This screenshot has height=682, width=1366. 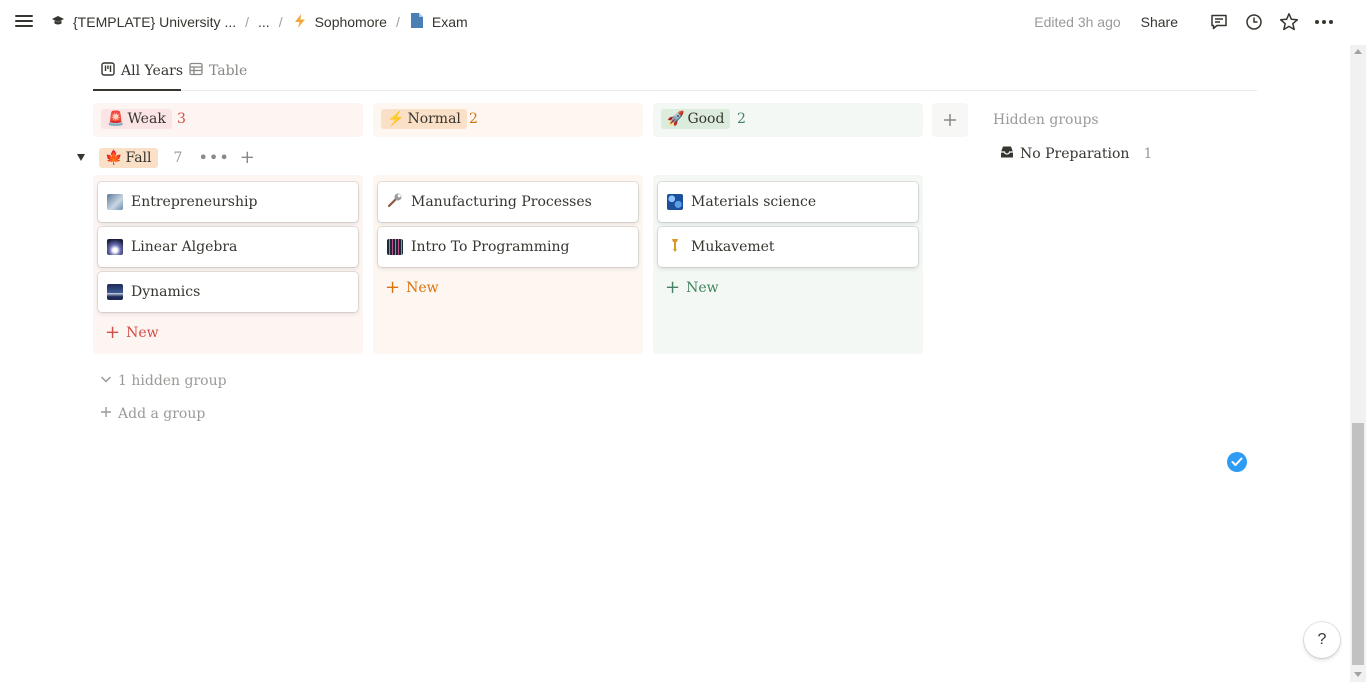 I want to click on breadcrumb-item-sophomore: Sophomore, so click(x=339, y=22).